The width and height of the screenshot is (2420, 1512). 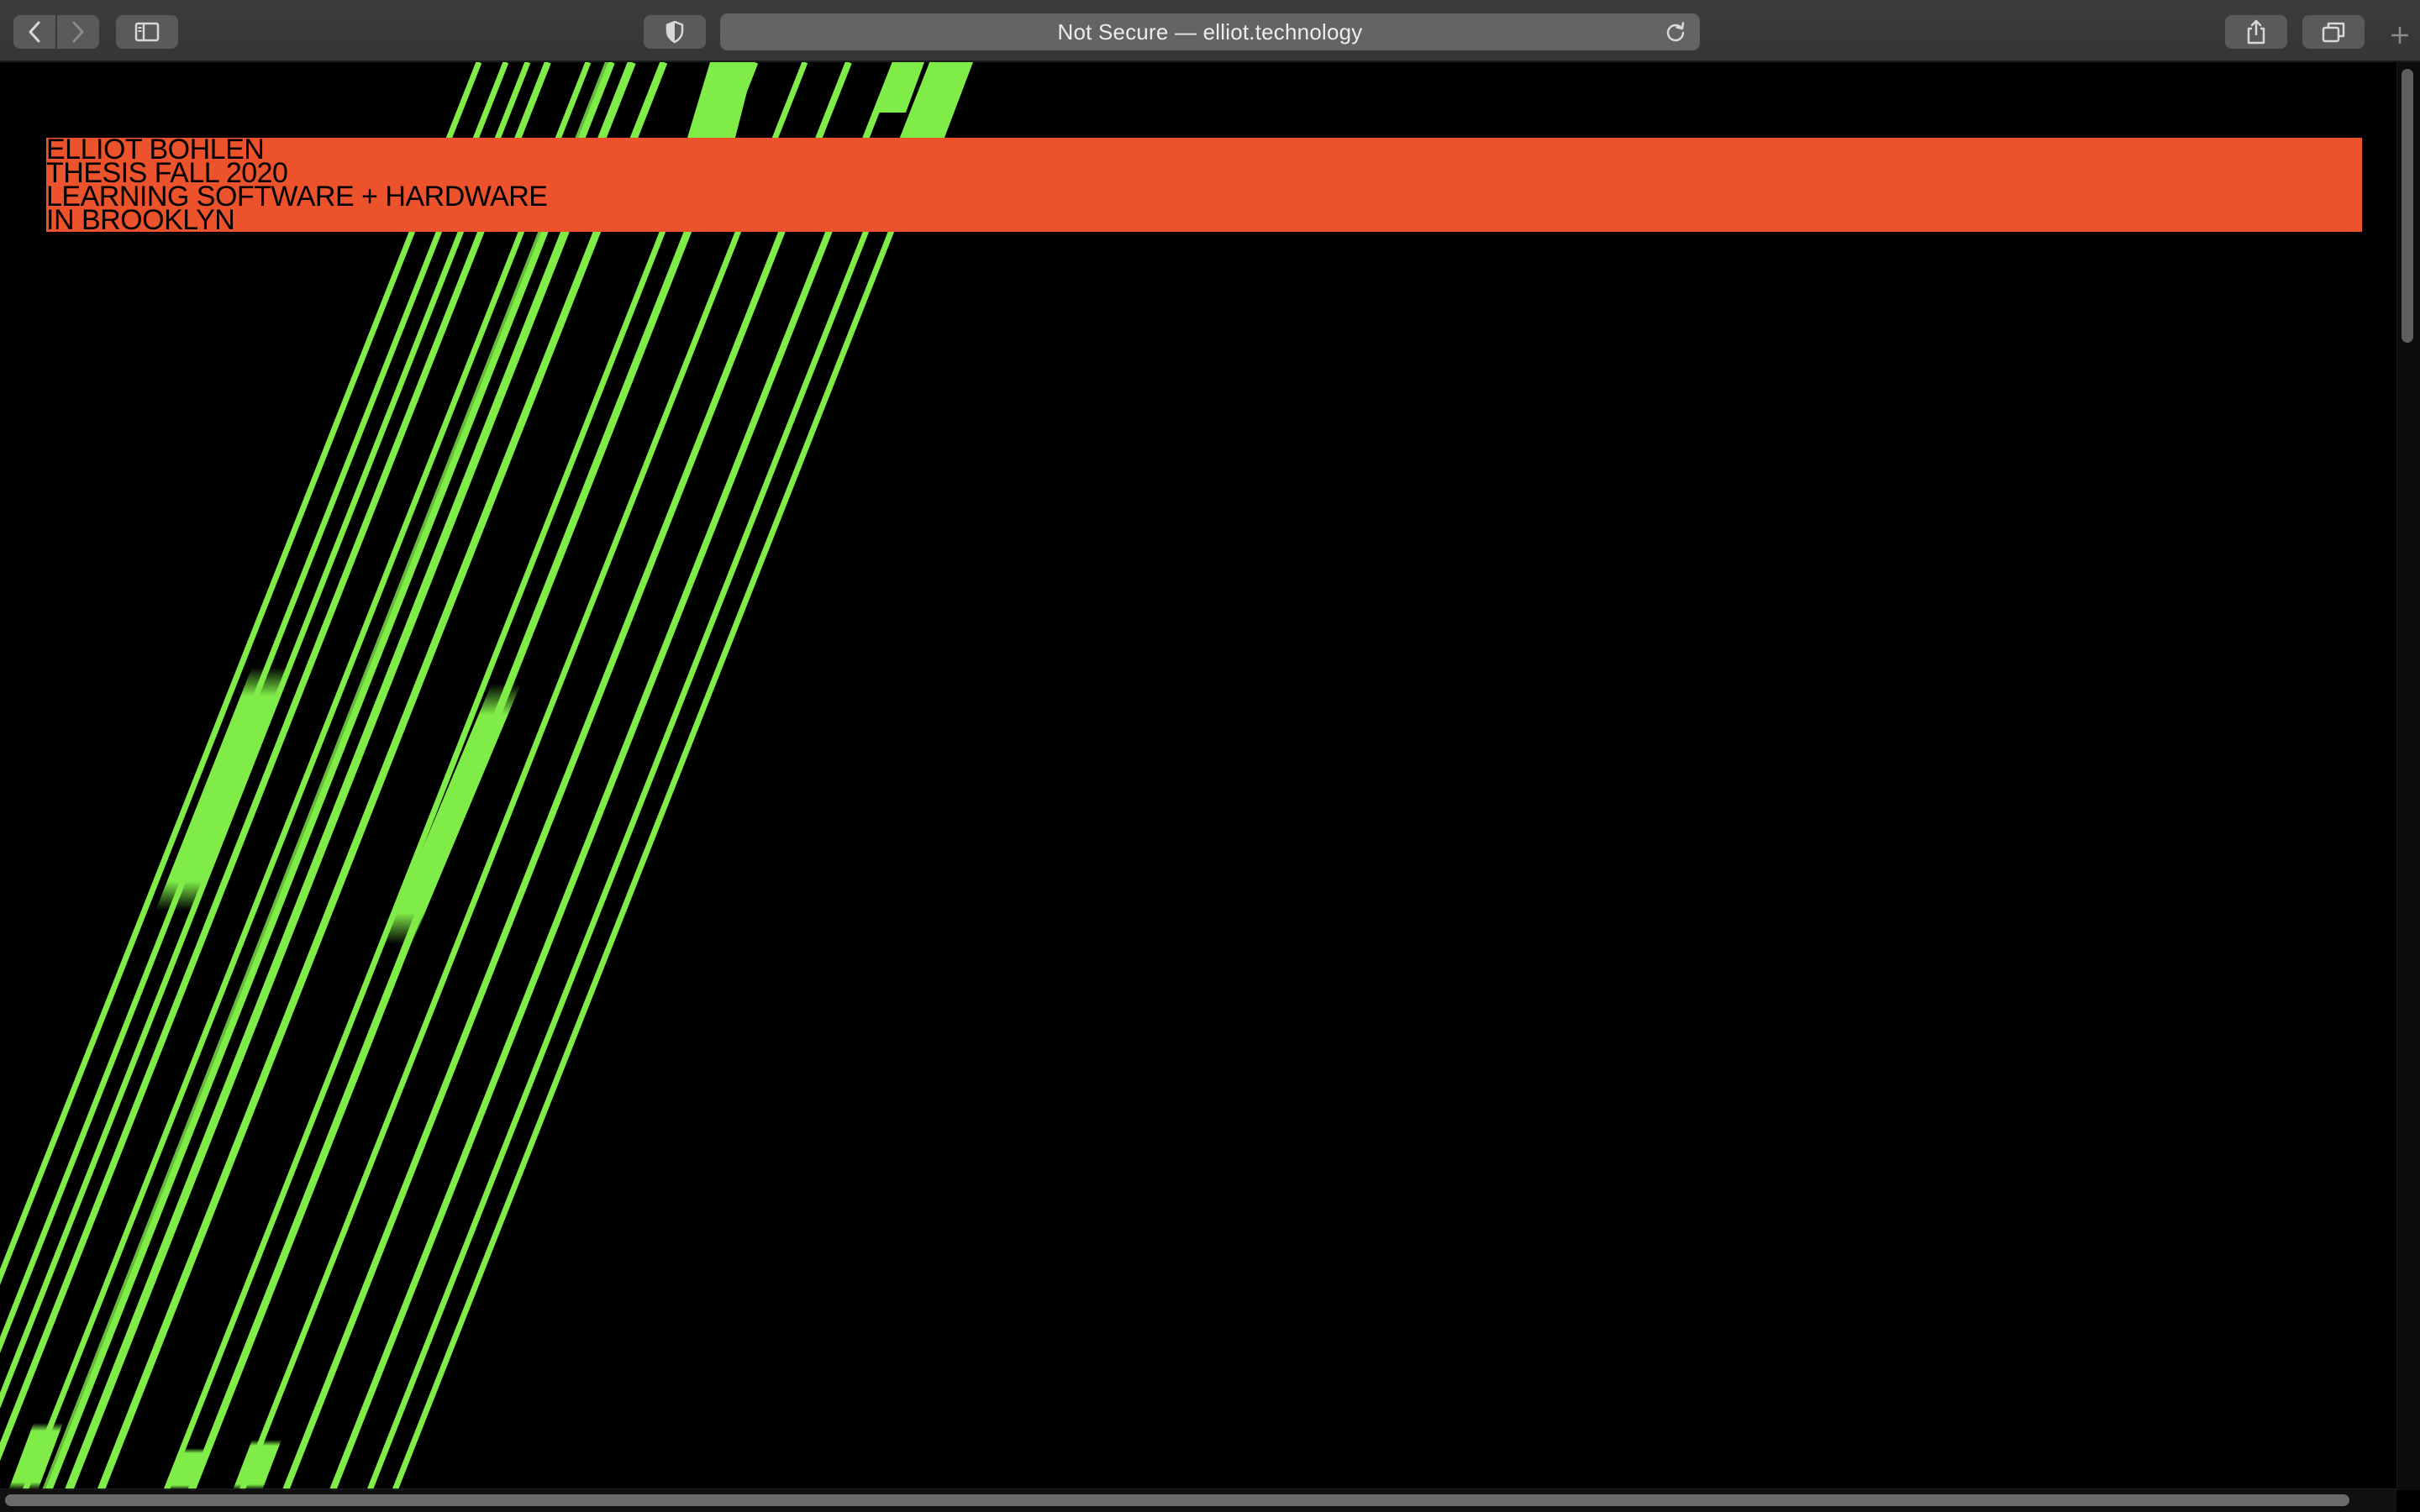 I want to click on privacy-report-button, so click(x=675, y=32).